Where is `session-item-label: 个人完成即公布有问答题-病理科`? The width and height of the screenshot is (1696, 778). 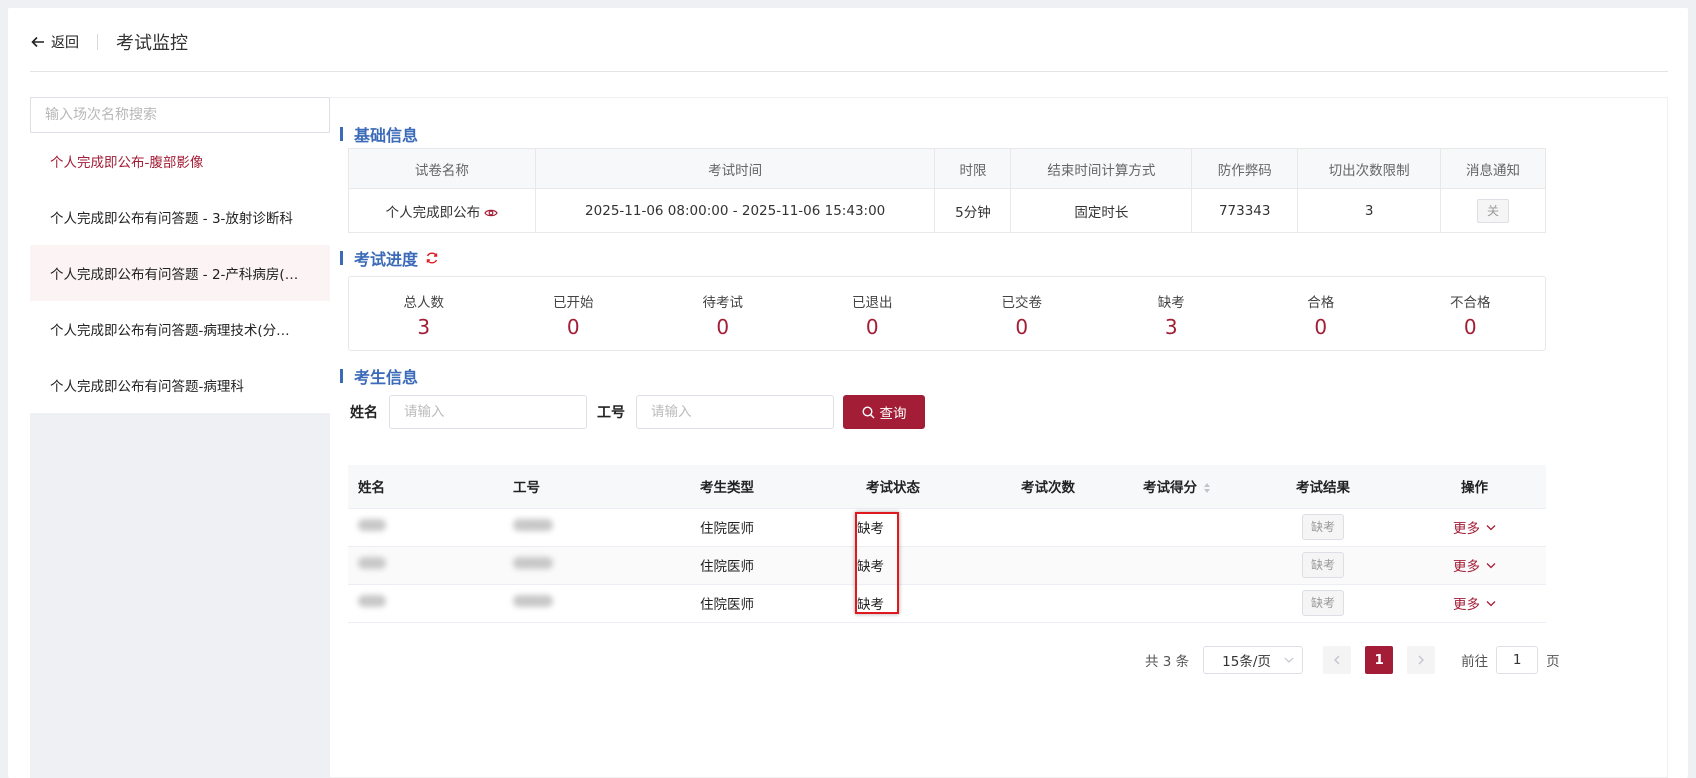 session-item-label: 个人完成即公布有问答题-病理科 is located at coordinates (147, 387).